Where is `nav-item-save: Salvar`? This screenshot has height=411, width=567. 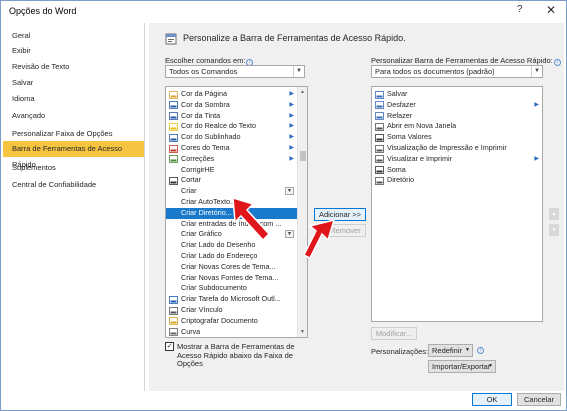 nav-item-save: Salvar is located at coordinates (73, 83).